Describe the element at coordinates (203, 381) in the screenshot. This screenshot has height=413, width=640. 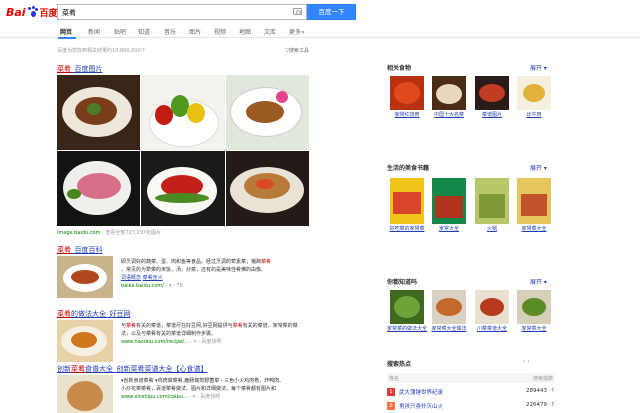
I see `snippet-text: ▾创新食谱菜肴 ▾鸡肉做菜肴,鹿肠做煎野菌菜 - 三色小火鸡肉卷，炸鸭肉、` at that location.